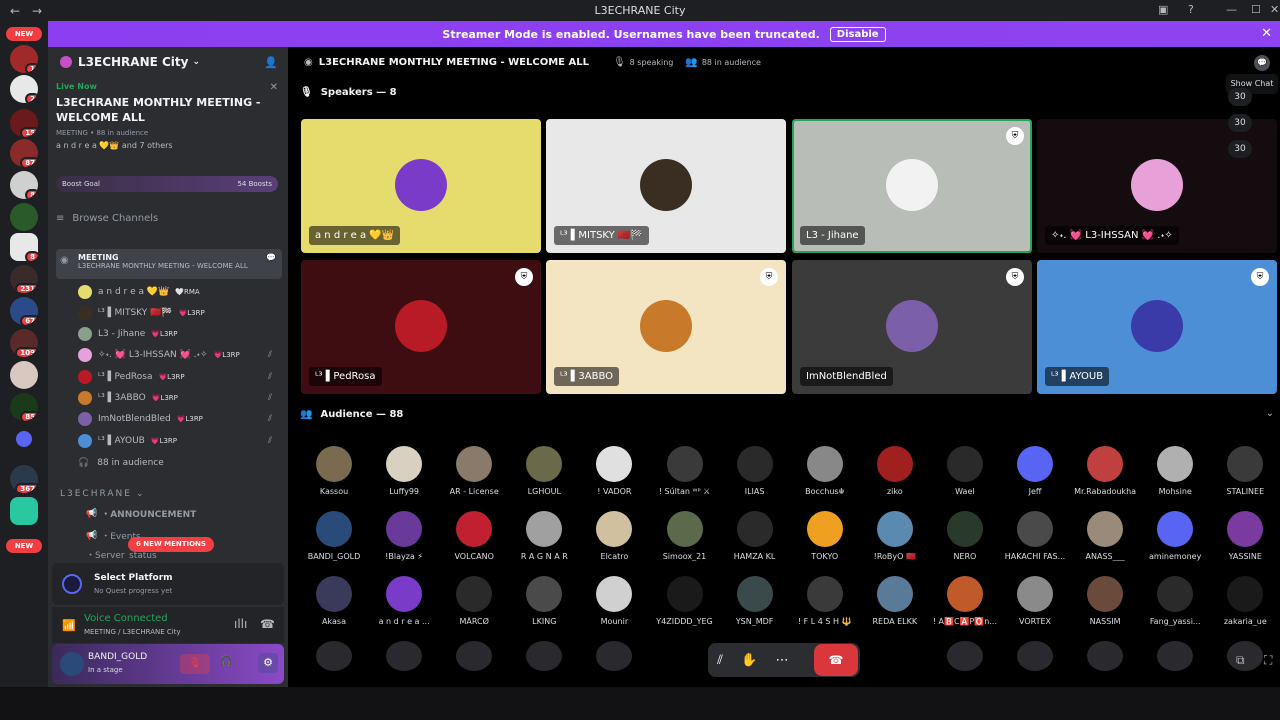  I want to click on mic-muted-icon: 🎙, so click(195, 664).